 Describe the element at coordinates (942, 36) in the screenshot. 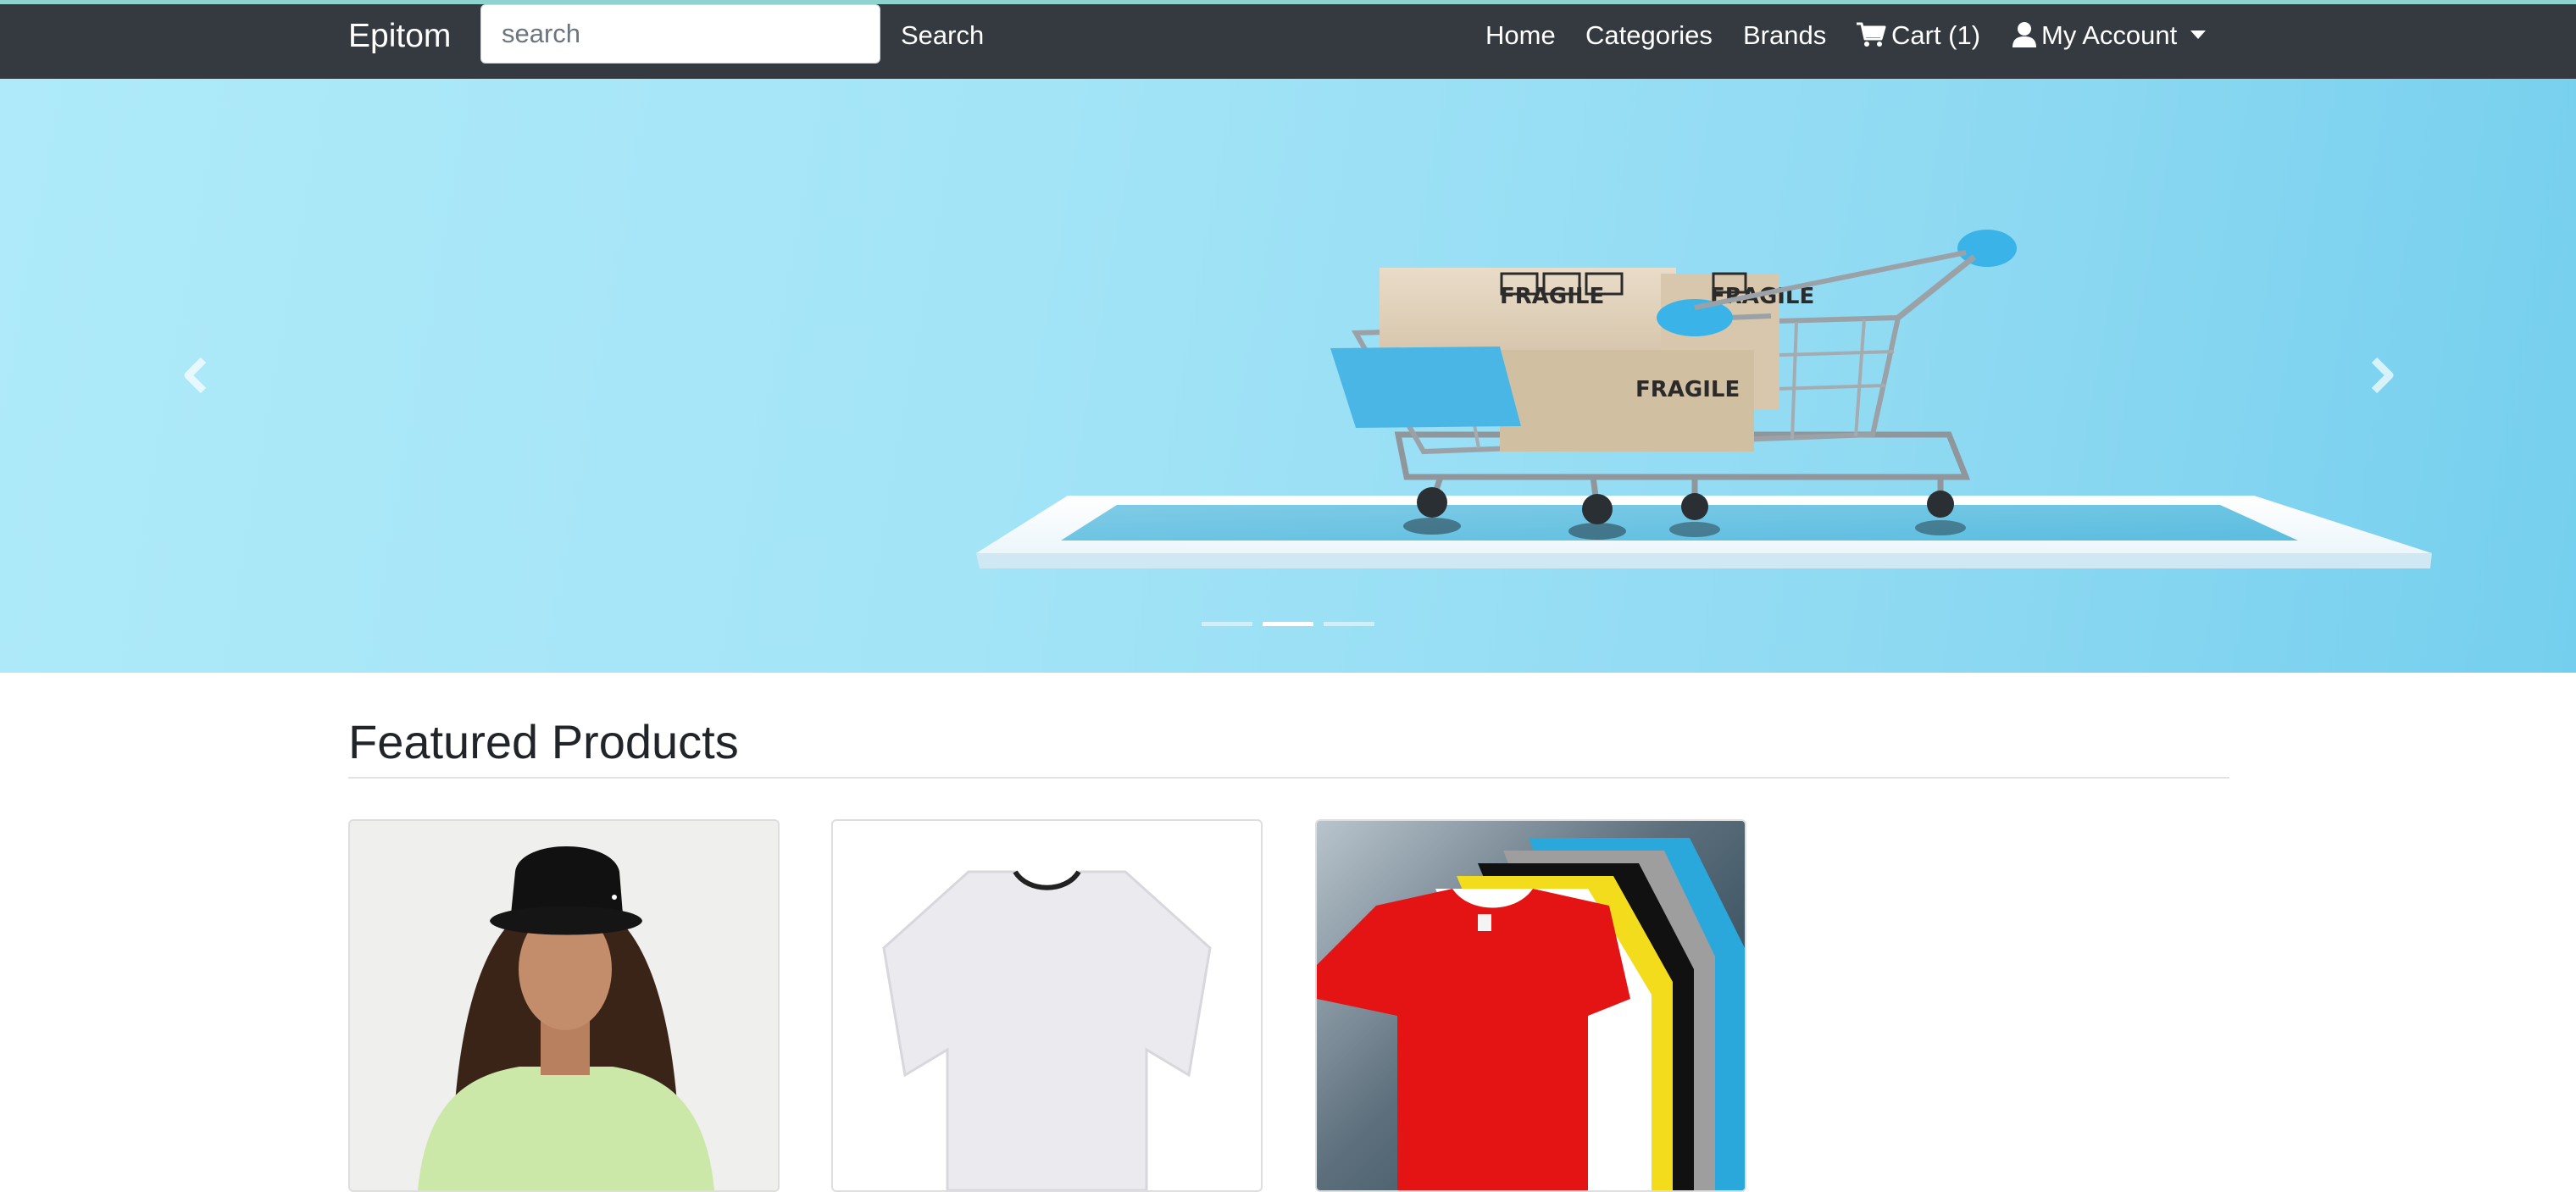

I see `search-button: Search` at that location.